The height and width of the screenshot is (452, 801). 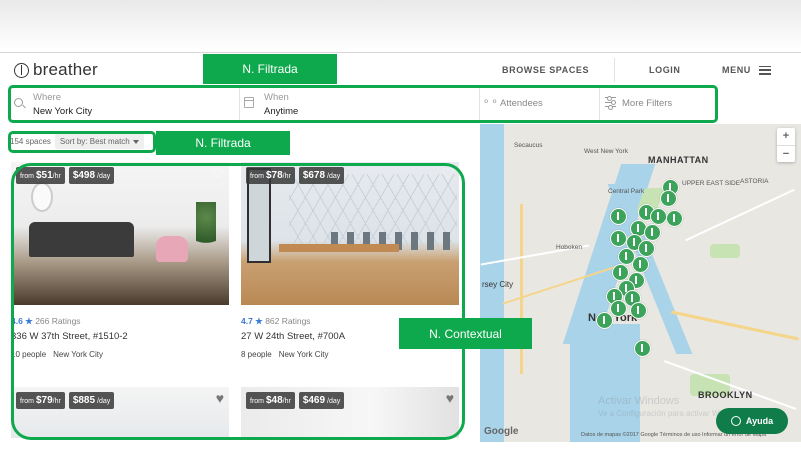 What do you see at coordinates (91, 400) in the screenshot?
I see `daily-price: $885 /day` at bounding box center [91, 400].